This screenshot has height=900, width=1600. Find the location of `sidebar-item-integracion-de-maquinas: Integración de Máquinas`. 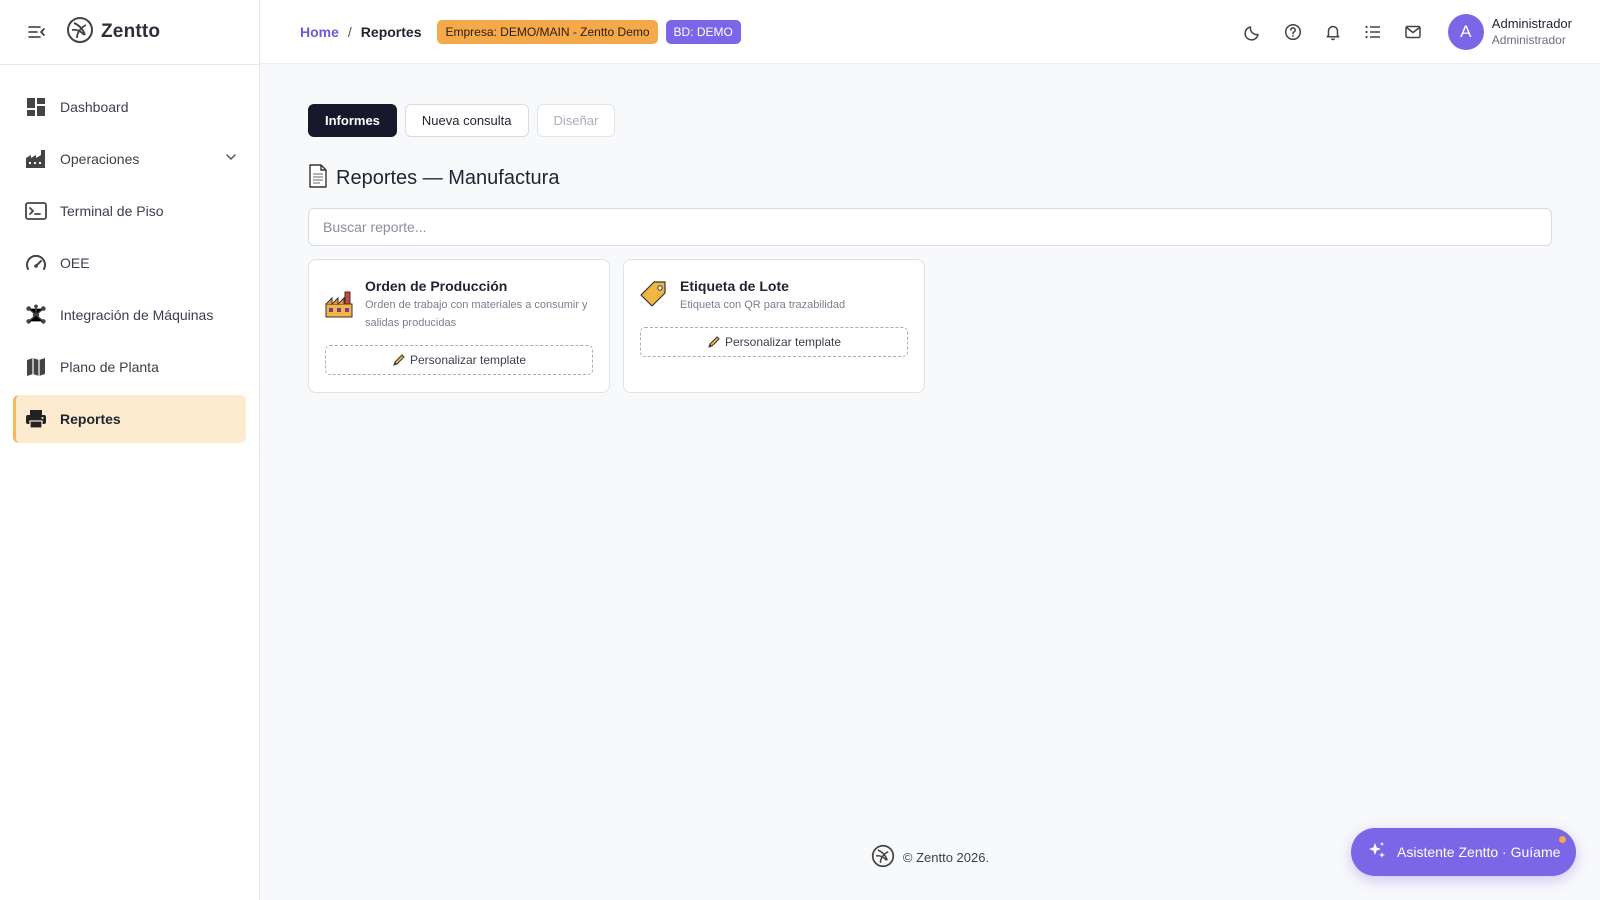

sidebar-item-integracion-de-maquinas: Integración de Máquinas is located at coordinates (129, 315).